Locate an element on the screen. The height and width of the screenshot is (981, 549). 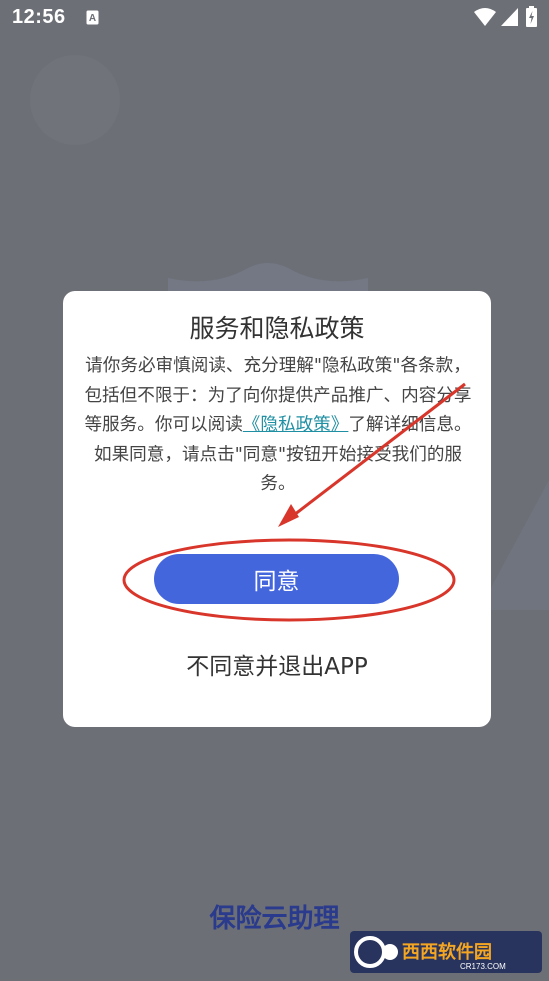
keyboard-a-letter: A is located at coordinates (92, 18).